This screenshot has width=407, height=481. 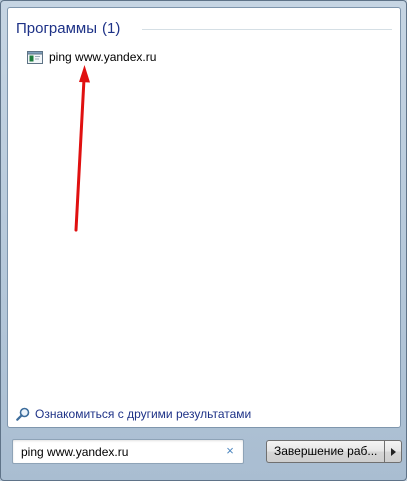 I want to click on results-group-header: Программы (1), so click(x=68, y=28).